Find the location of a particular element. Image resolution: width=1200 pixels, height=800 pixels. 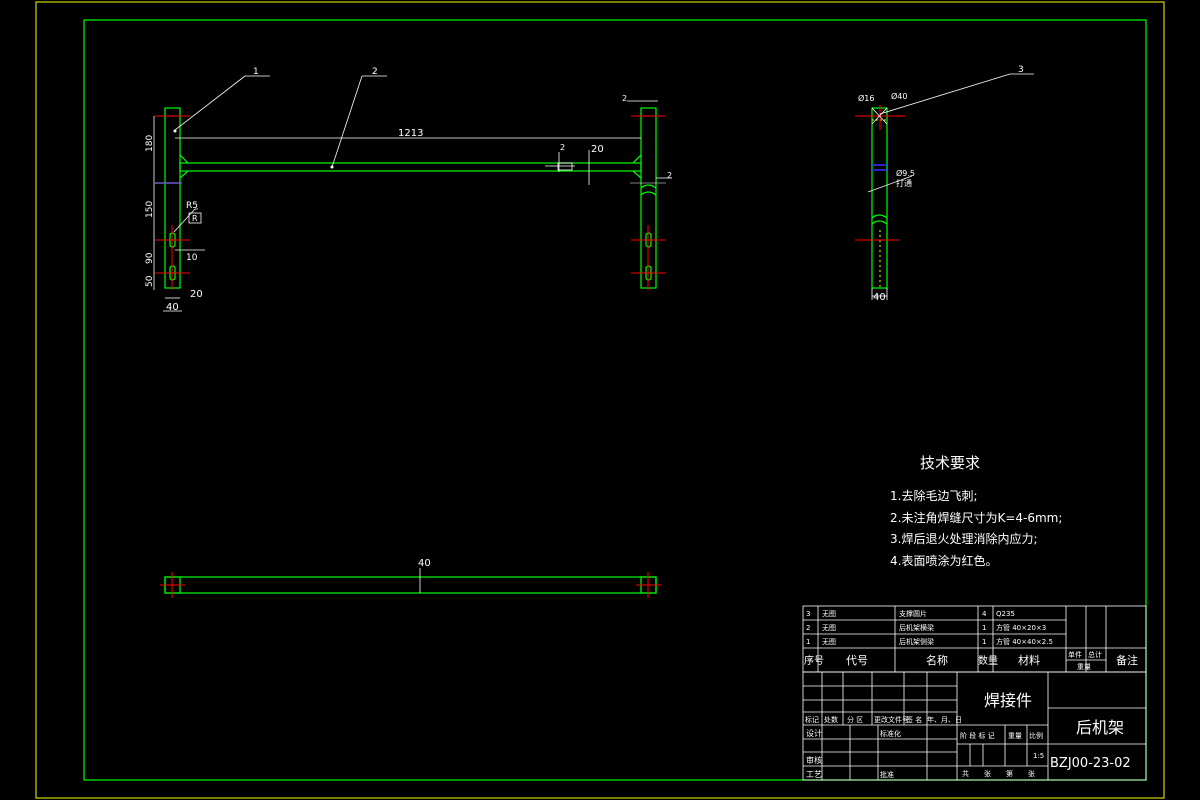

bom-row1-qty: 1 is located at coordinates (984, 642).